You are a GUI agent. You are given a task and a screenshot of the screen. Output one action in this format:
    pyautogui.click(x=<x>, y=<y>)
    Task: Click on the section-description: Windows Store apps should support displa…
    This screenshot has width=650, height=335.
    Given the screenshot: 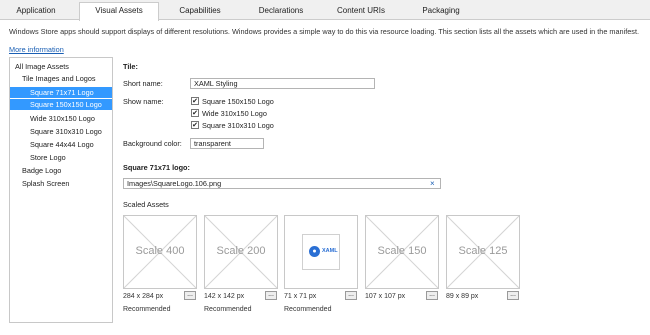 What is the action you would take?
    pyautogui.click(x=324, y=31)
    